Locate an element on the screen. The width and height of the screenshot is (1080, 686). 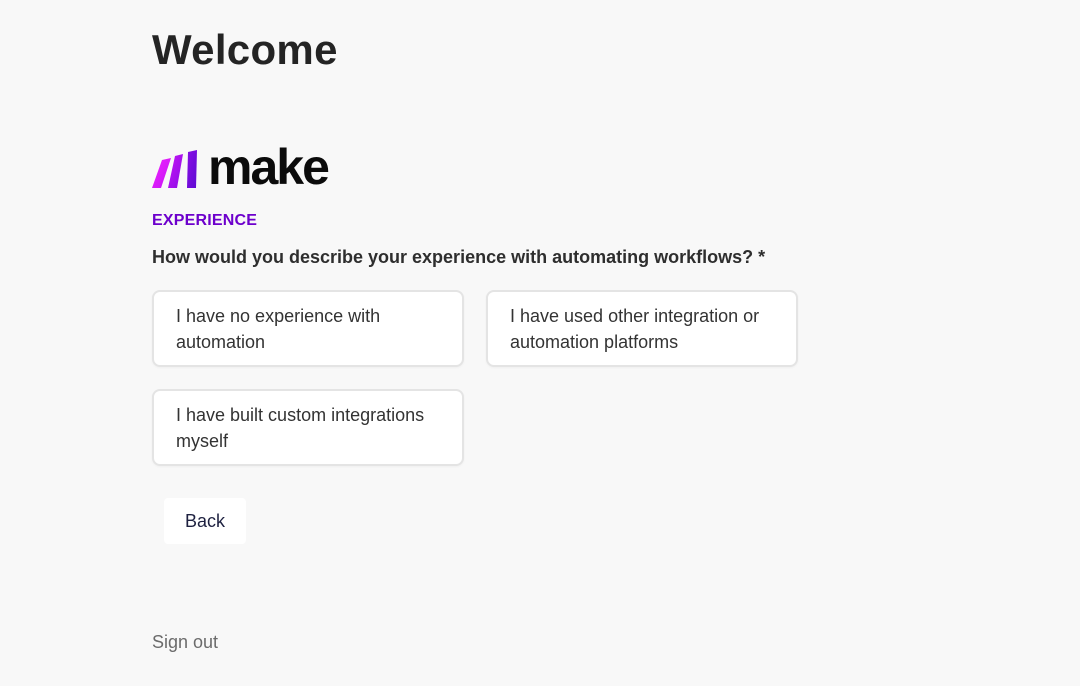
make-logo: make is located at coordinates (241, 167).